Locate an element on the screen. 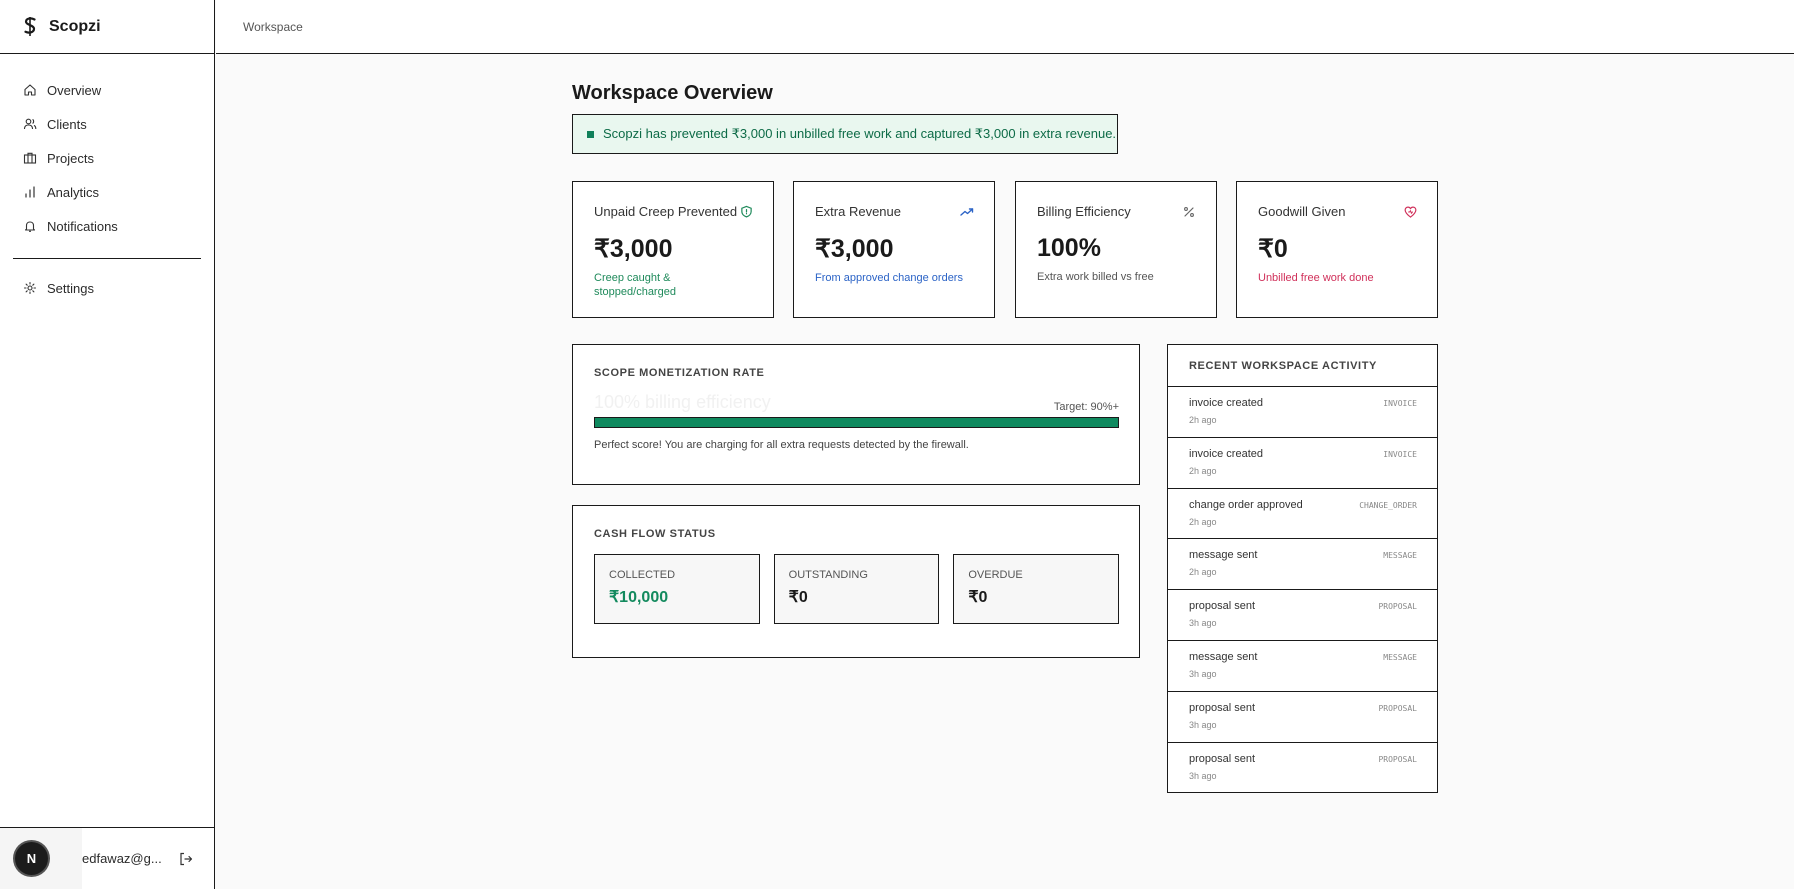  progress-fill is located at coordinates (856, 422).